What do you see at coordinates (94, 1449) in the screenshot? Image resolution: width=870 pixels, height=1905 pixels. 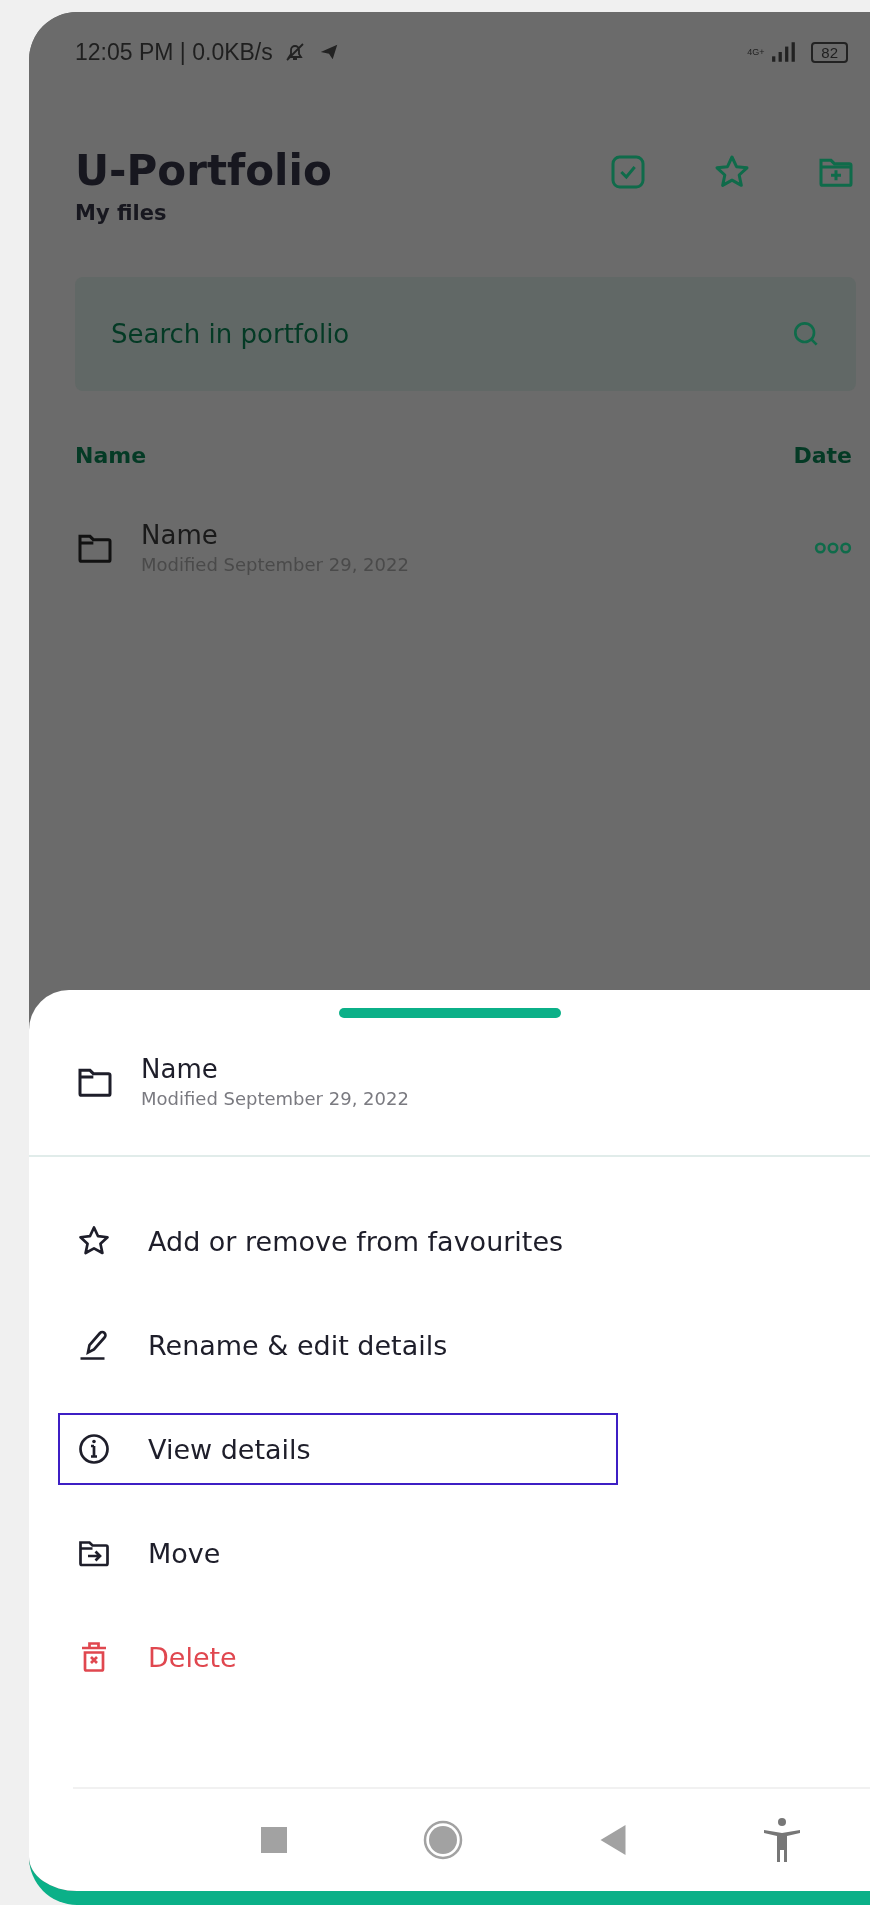 I see `info-icon` at bounding box center [94, 1449].